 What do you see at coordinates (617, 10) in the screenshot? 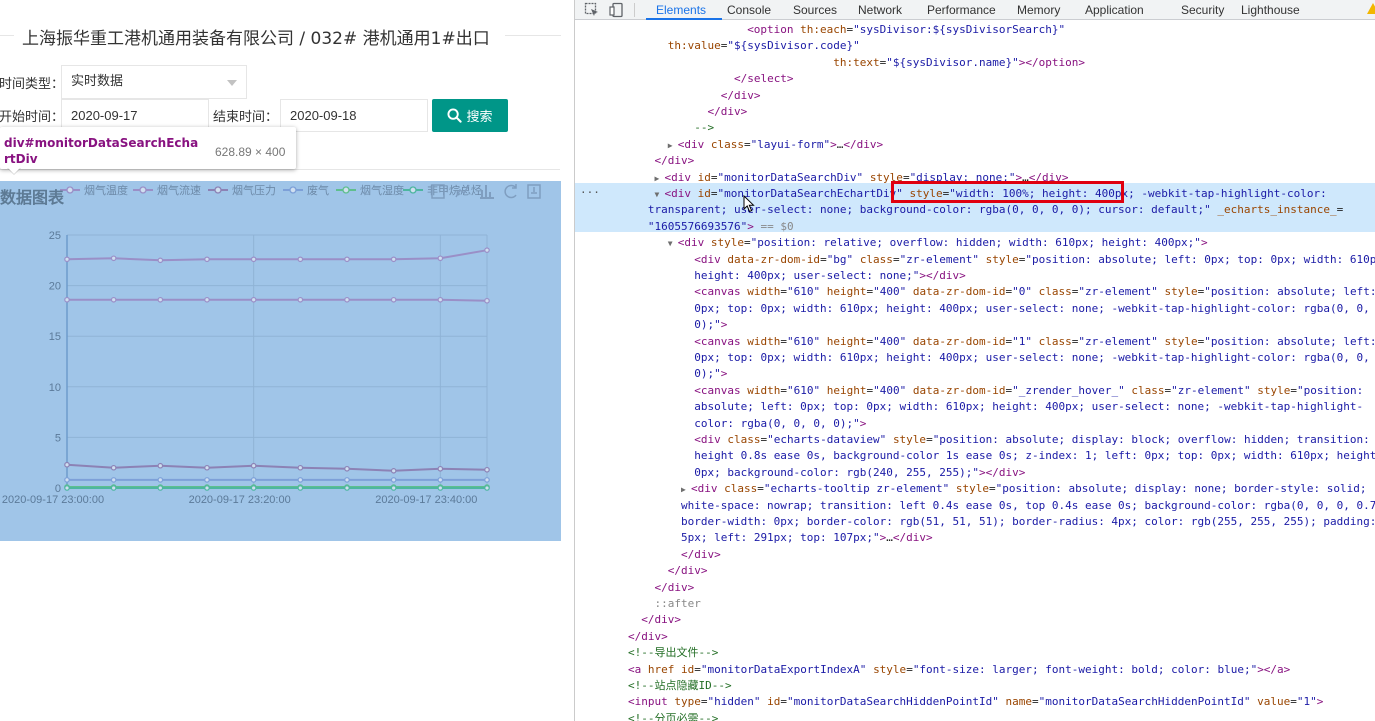
I see `device-toolbar-icon` at bounding box center [617, 10].